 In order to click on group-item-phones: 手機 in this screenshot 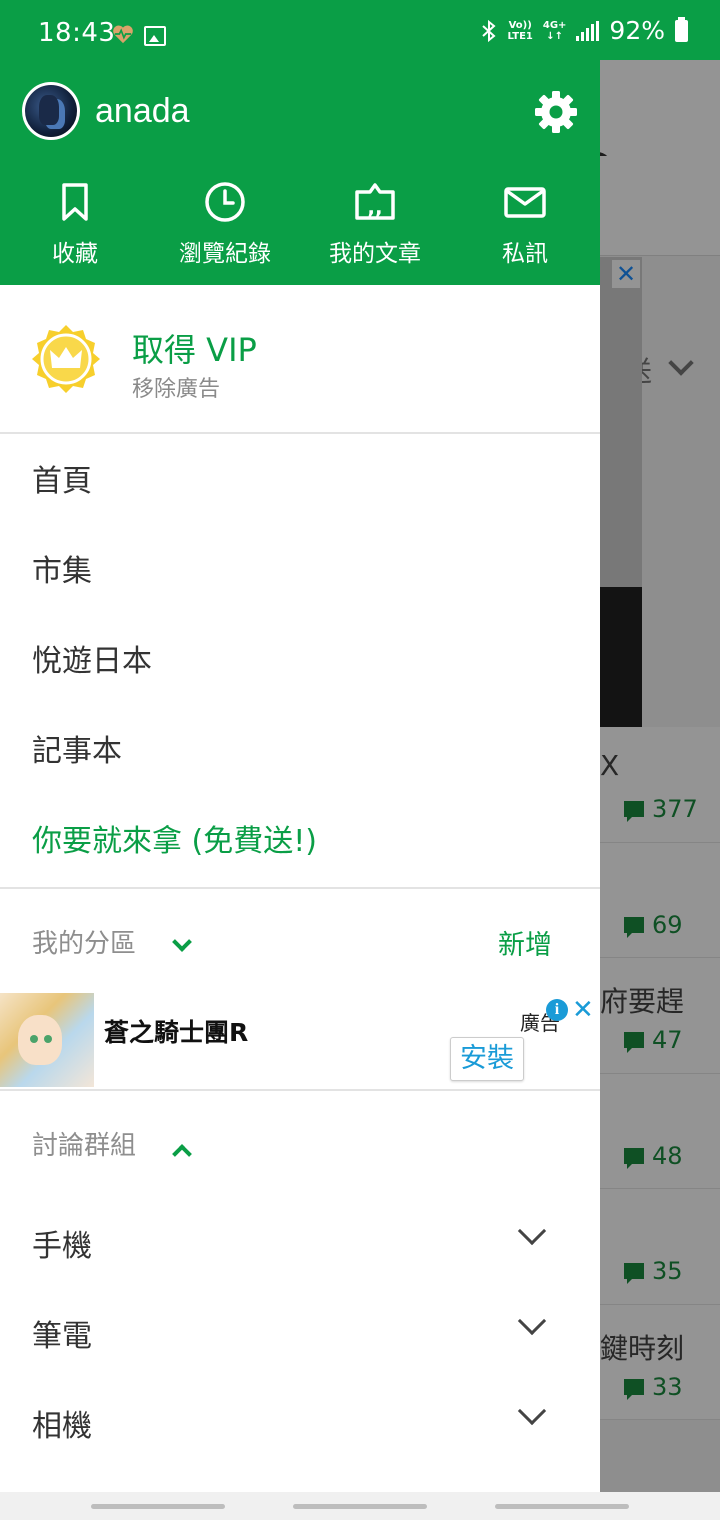, I will do `click(300, 1240)`.